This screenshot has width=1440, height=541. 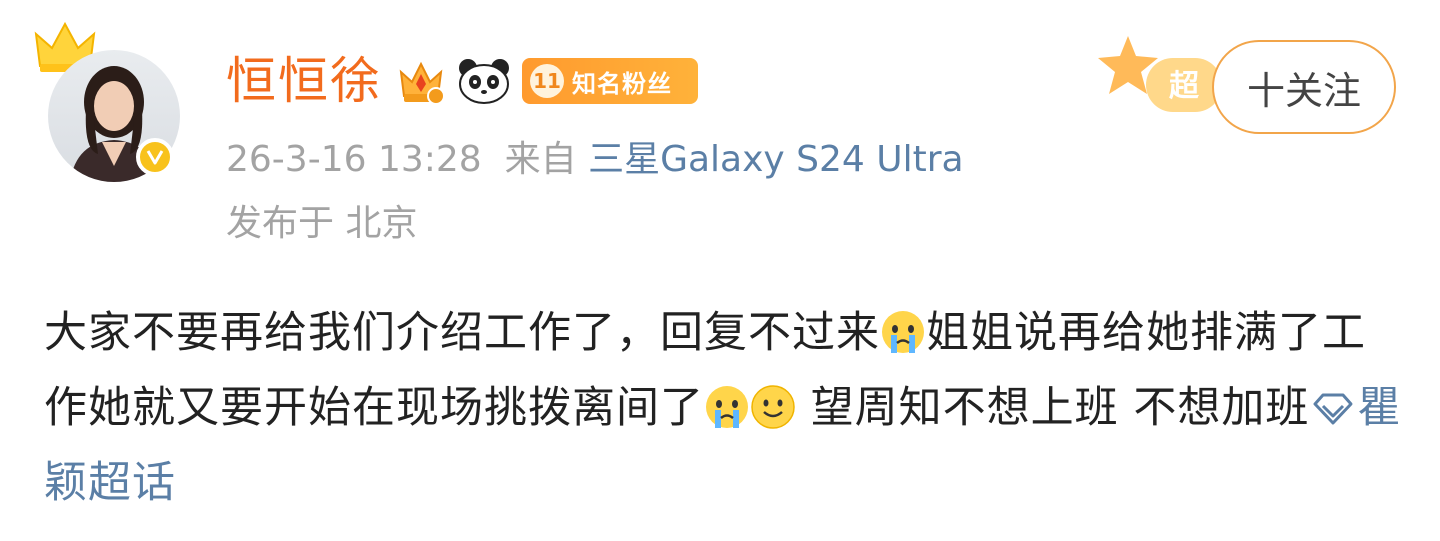 What do you see at coordinates (422, 83) in the screenshot?
I see `gold-crown-badge-icon` at bounding box center [422, 83].